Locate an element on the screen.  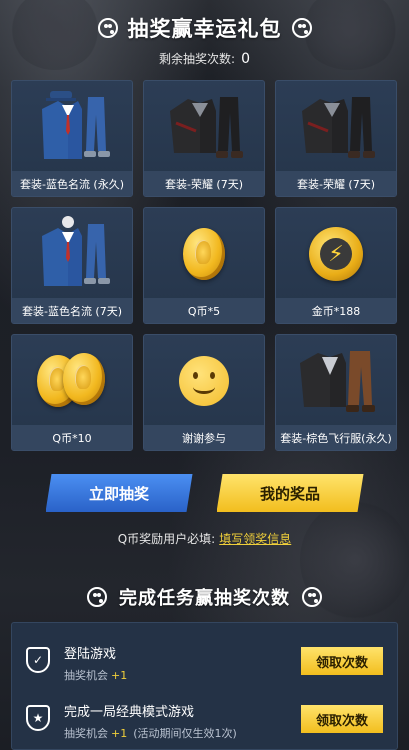
task-reward: 抽奖机会 +1 (活动期间仅生效1次) is located at coordinates (150, 733).